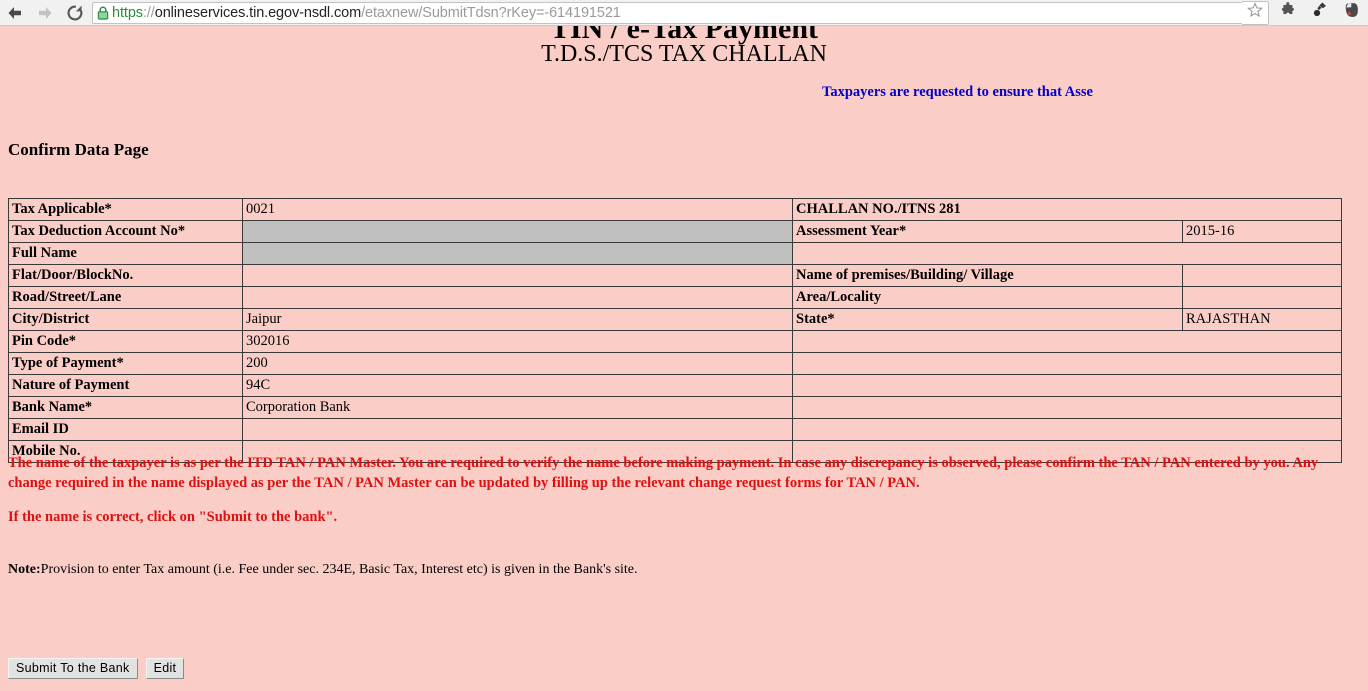 The width and height of the screenshot is (1368, 691). What do you see at coordinates (1067, 209) in the screenshot?
I see `row-right-label-challan-no: CHALLAN NO./ITNS 281` at bounding box center [1067, 209].